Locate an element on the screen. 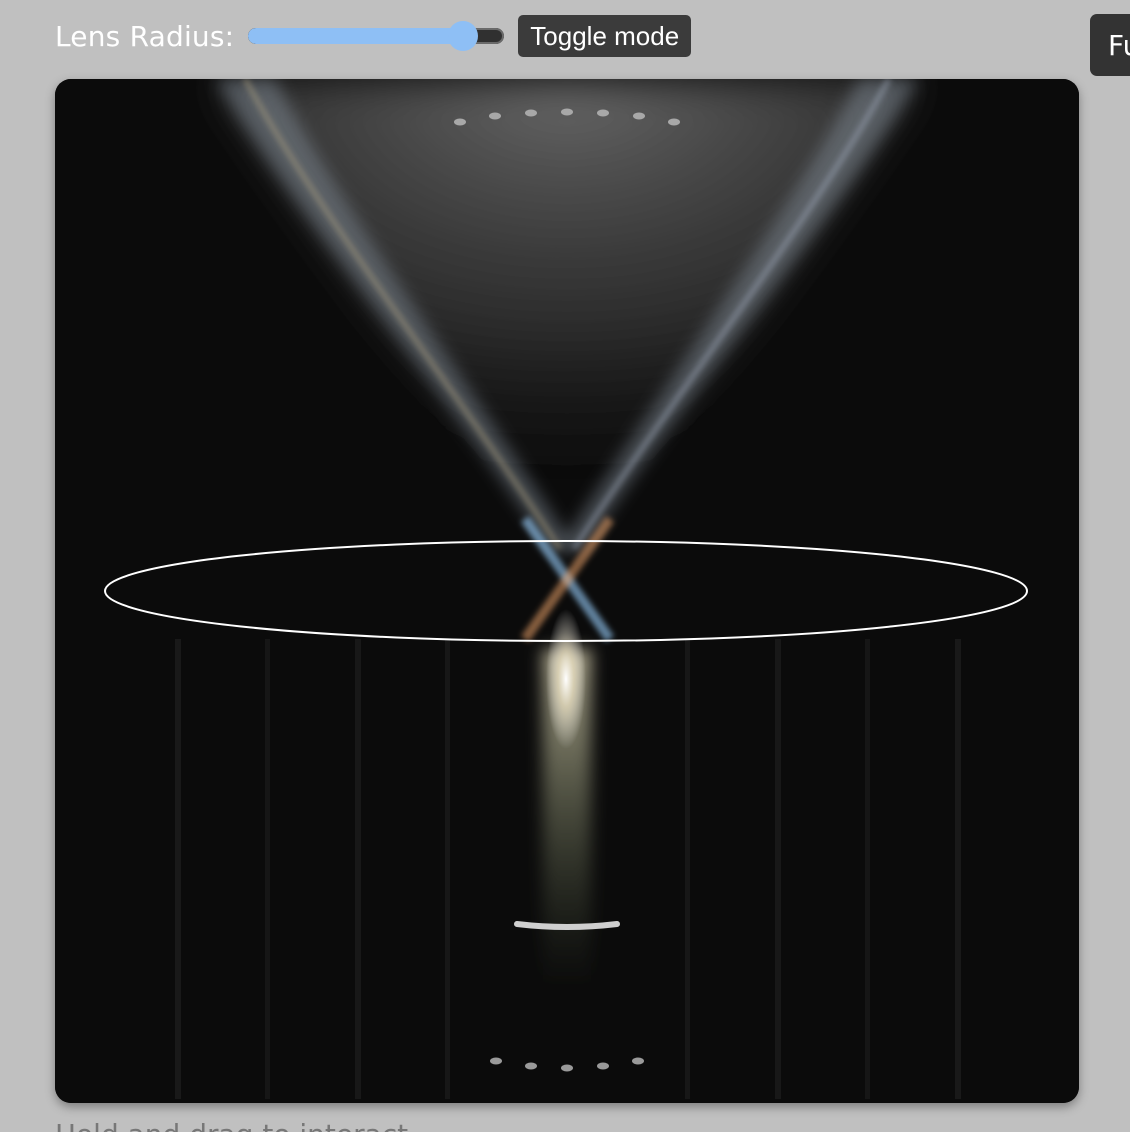 The width and height of the screenshot is (1130, 1132). lens-radius-label: Lens Radius: is located at coordinates (145, 36).